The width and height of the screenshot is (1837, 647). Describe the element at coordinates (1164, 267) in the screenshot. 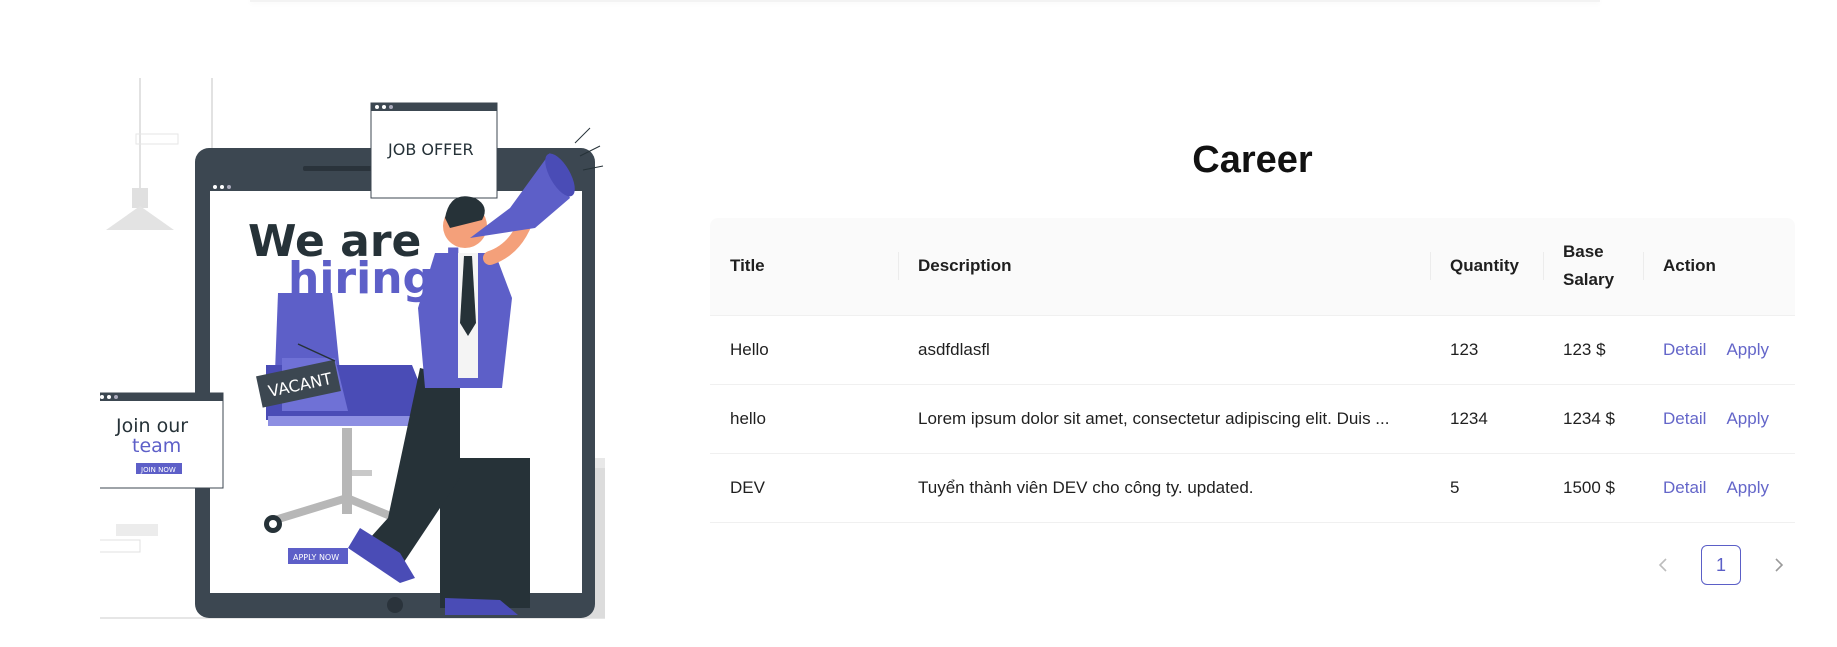

I see `column-header-description: Description` at that location.